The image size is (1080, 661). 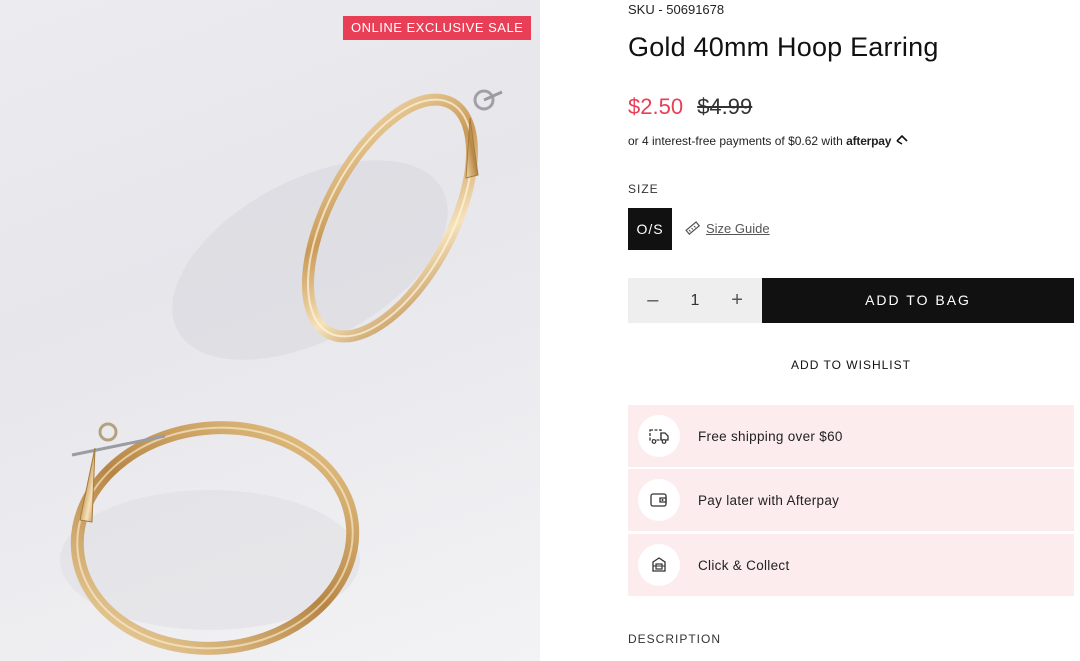 I want to click on ruler-icon, so click(x=692, y=228).